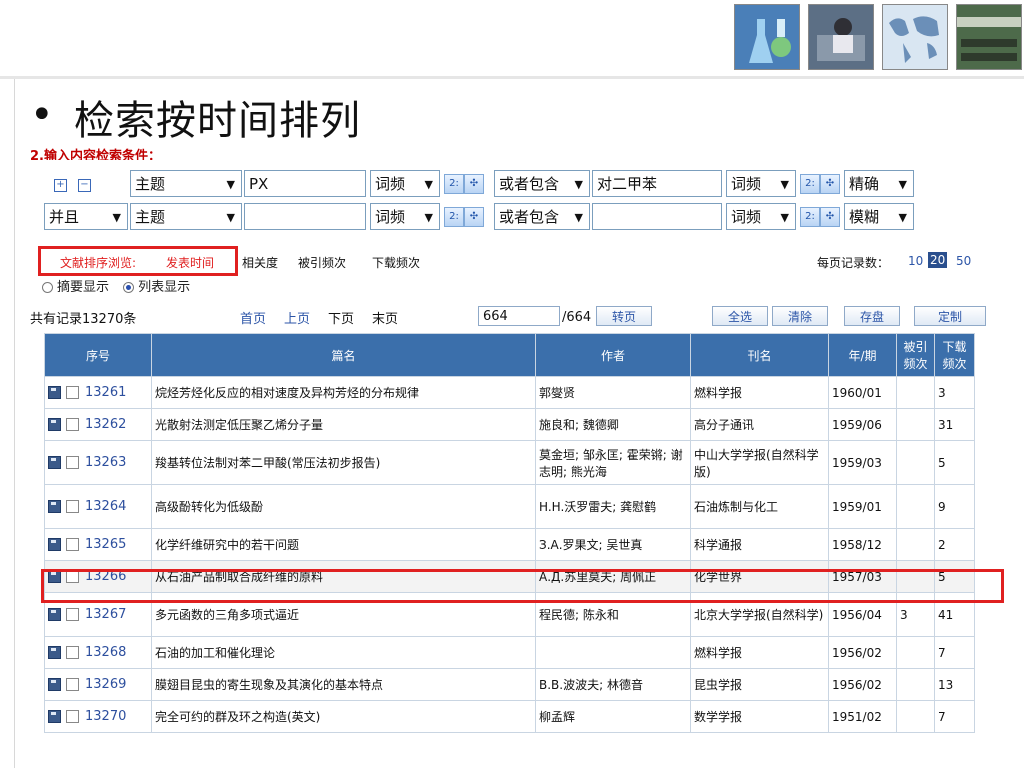 The height and width of the screenshot is (768, 1024). What do you see at coordinates (613, 392) in the screenshot?
I see `cell-author: 郭燮贤` at bounding box center [613, 392].